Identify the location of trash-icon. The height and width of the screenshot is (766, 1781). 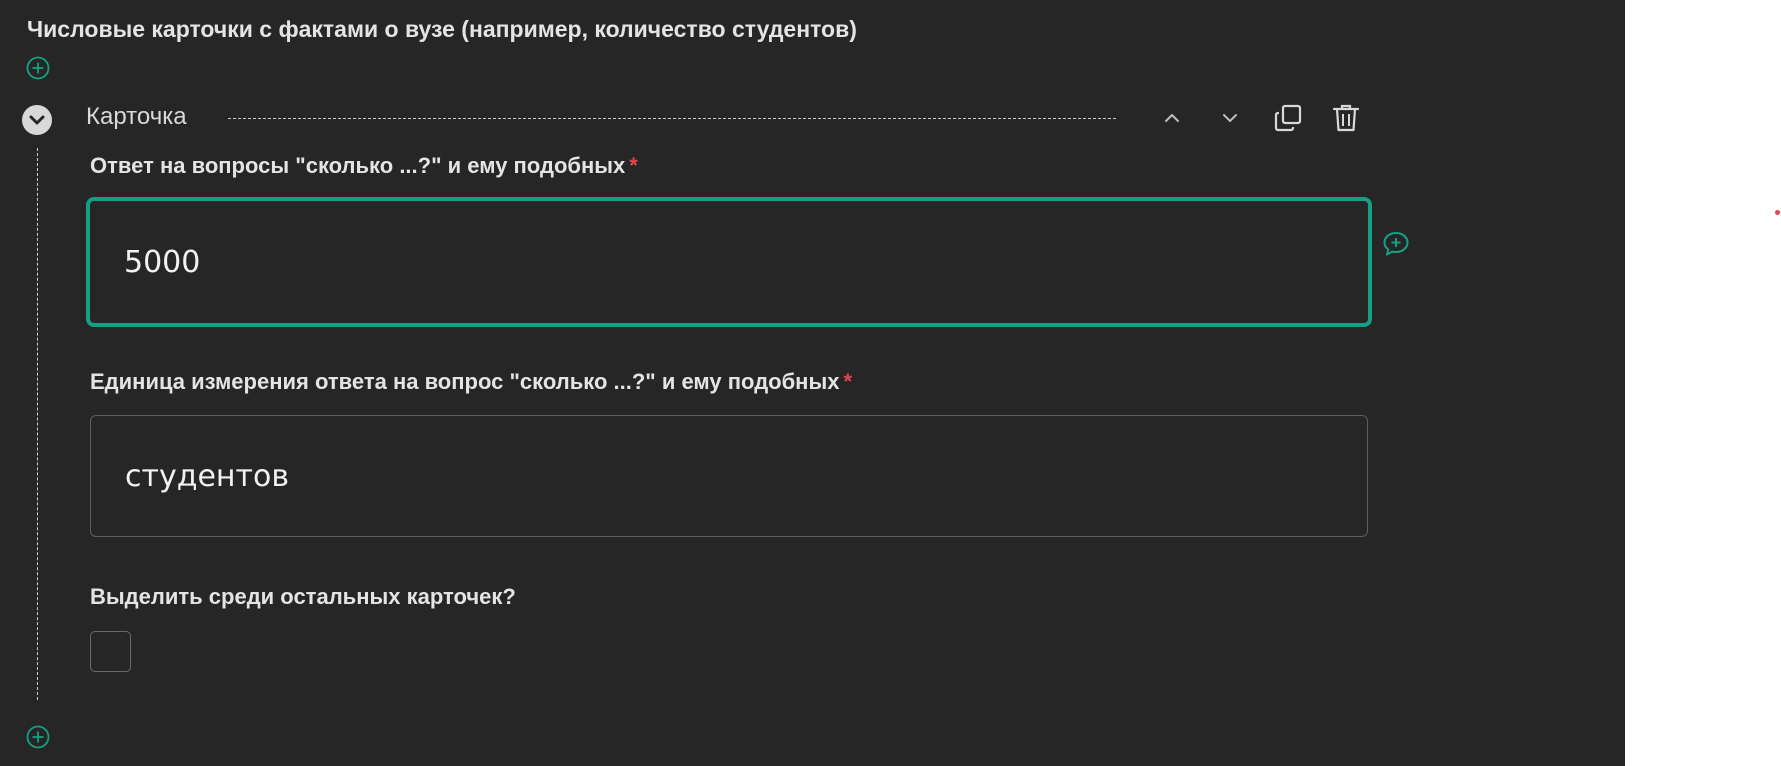
(1346, 118).